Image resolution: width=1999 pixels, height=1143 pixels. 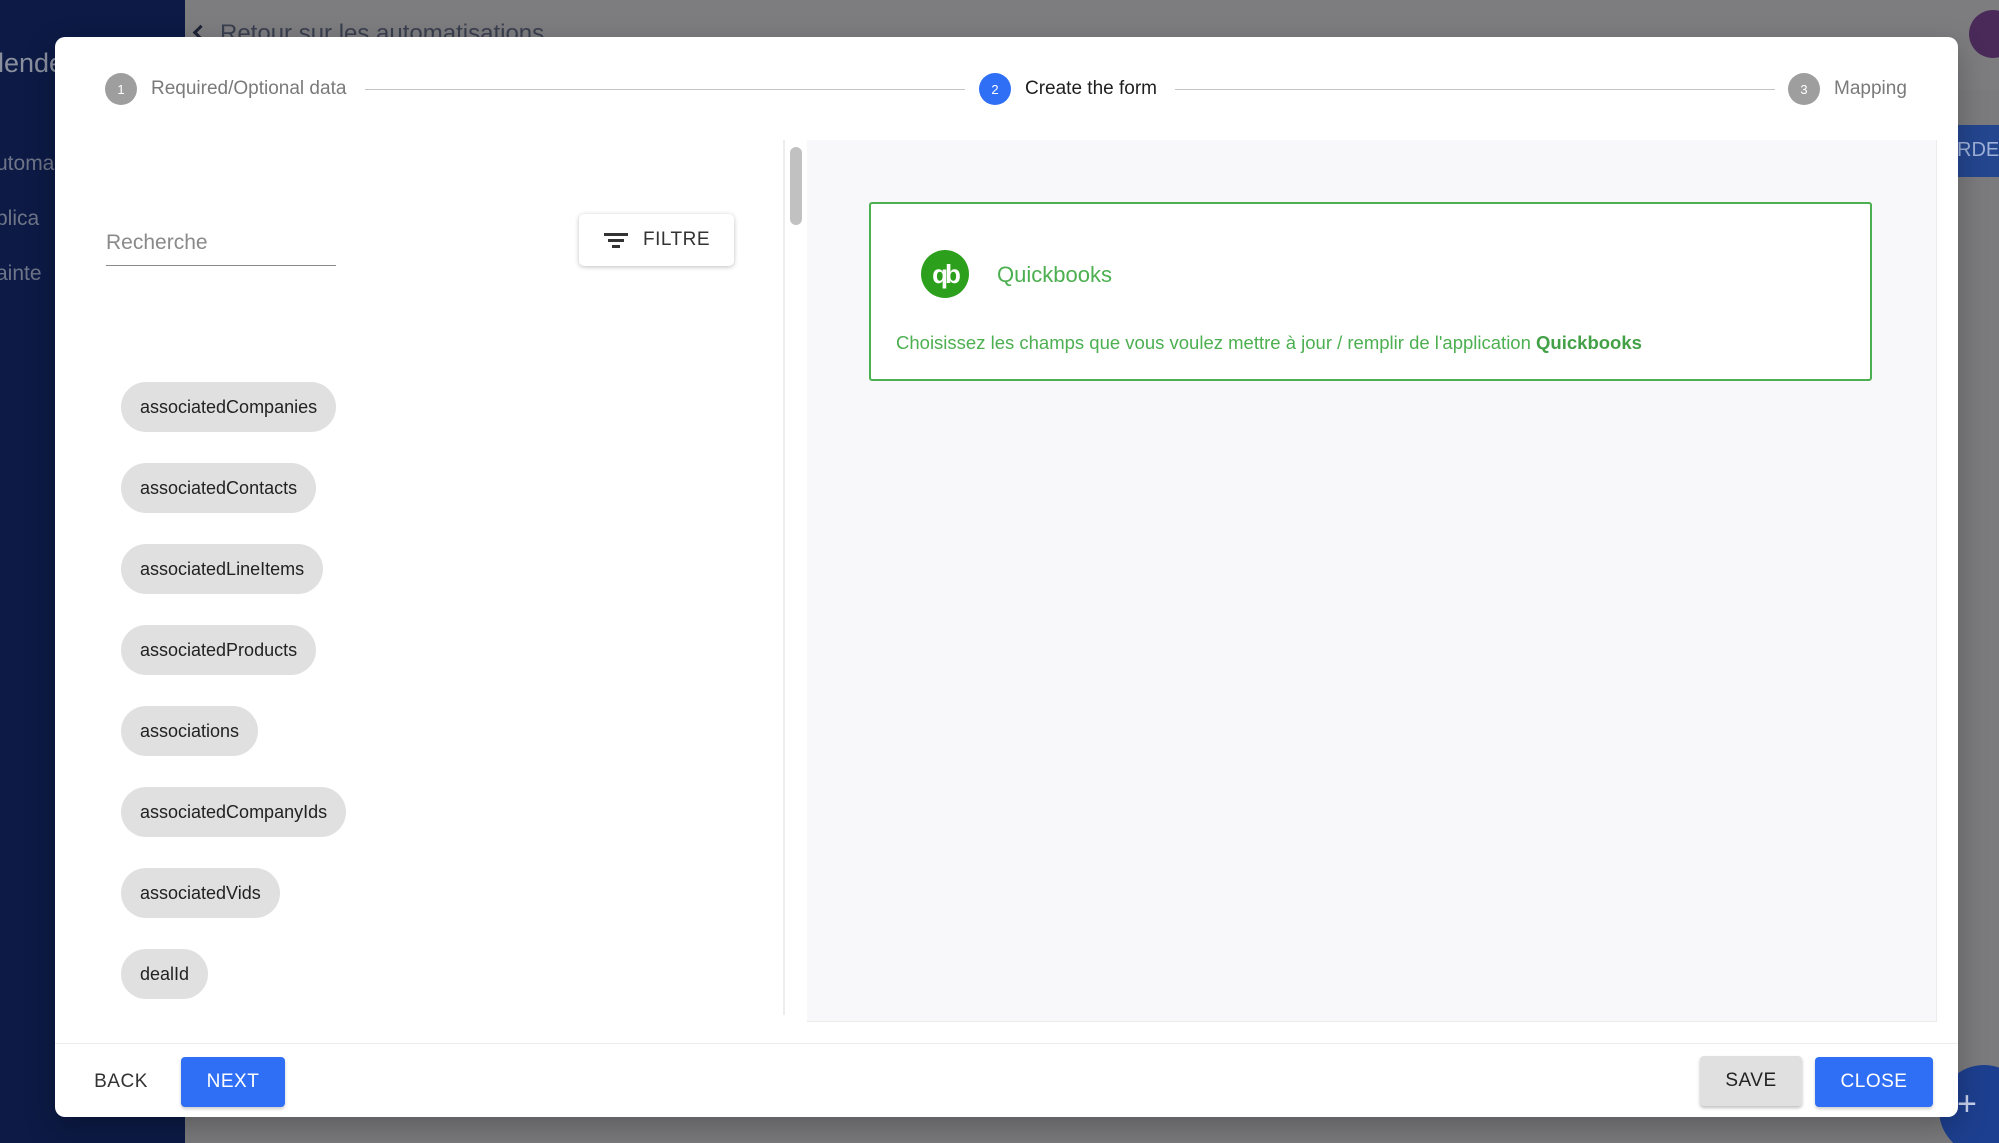 What do you see at coordinates (1967, 1104) in the screenshot?
I see `plus-icon: +` at bounding box center [1967, 1104].